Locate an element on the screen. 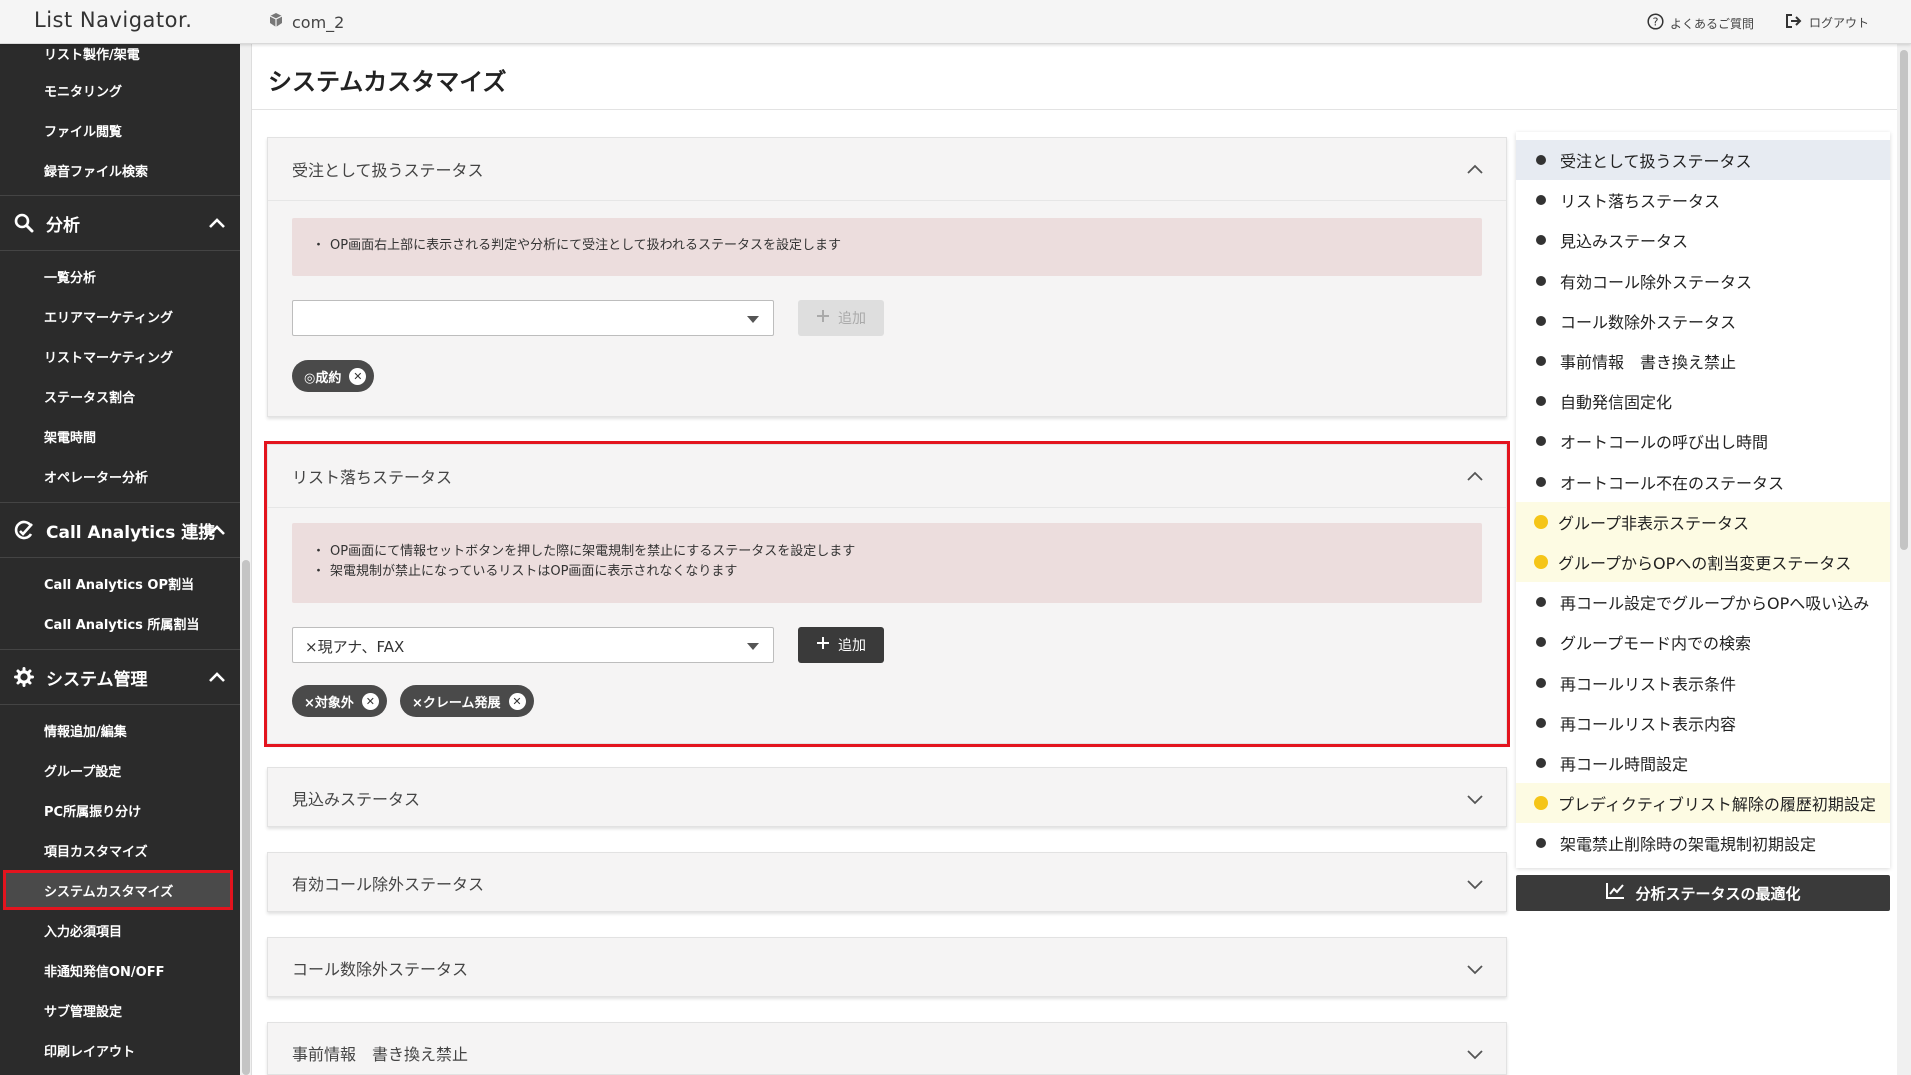  caret-down-icon is located at coordinates (753, 319).